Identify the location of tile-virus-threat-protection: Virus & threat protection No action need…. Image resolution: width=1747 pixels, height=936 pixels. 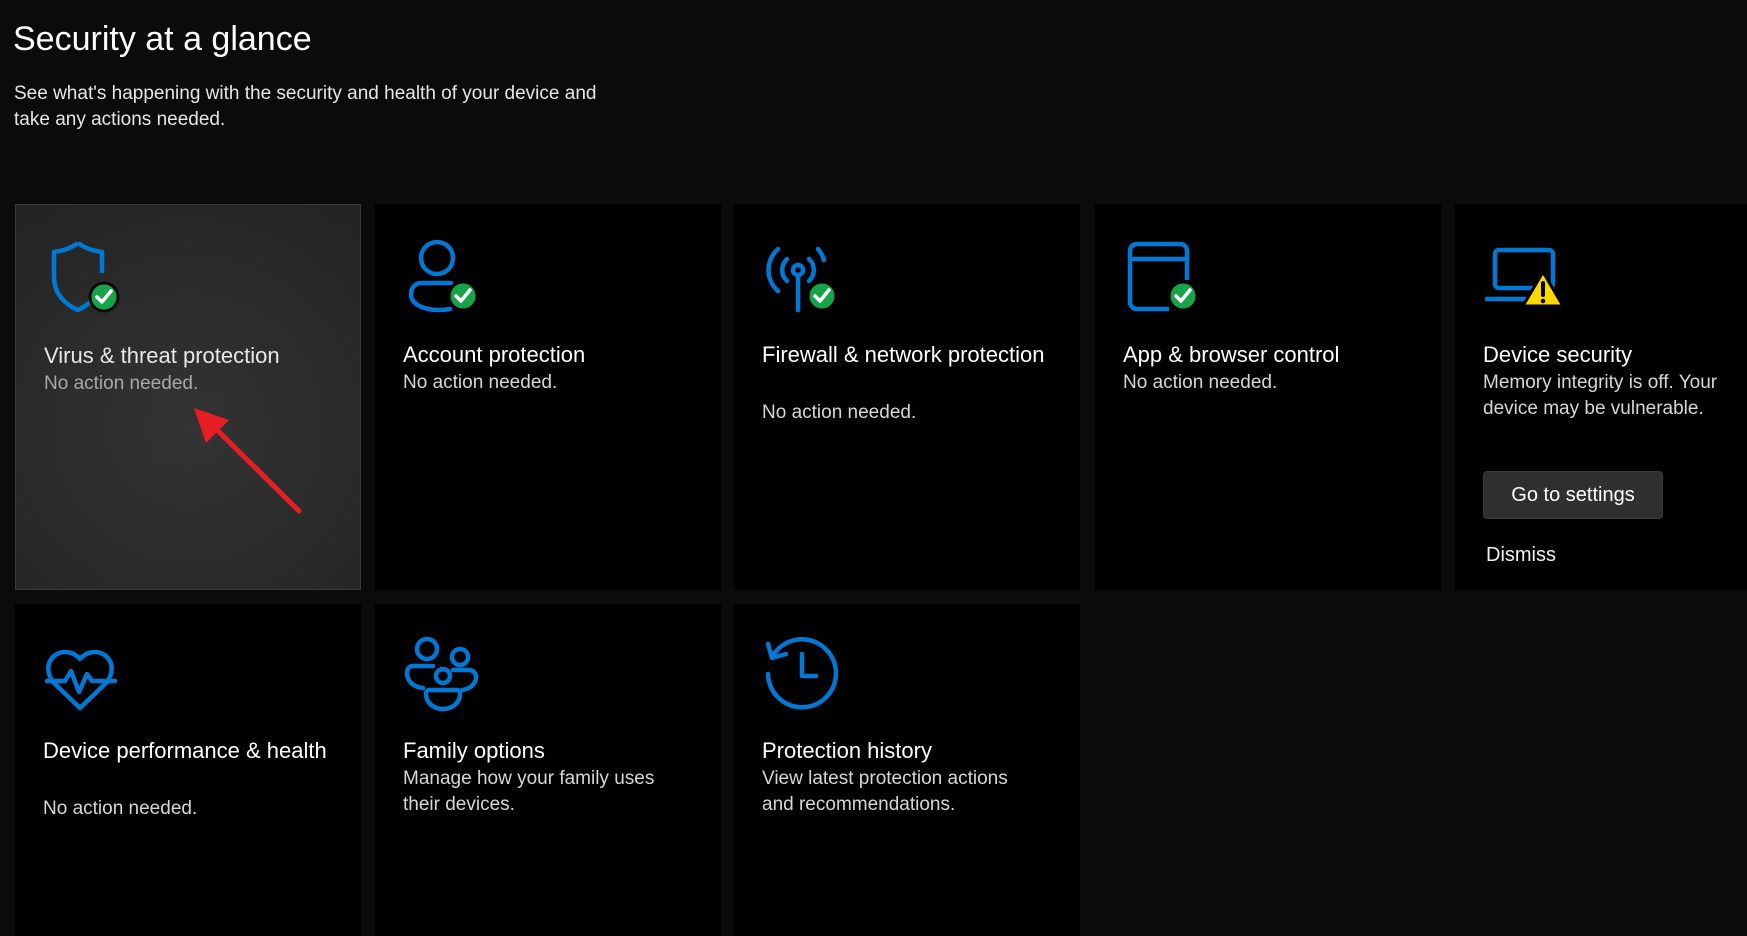
(188, 397).